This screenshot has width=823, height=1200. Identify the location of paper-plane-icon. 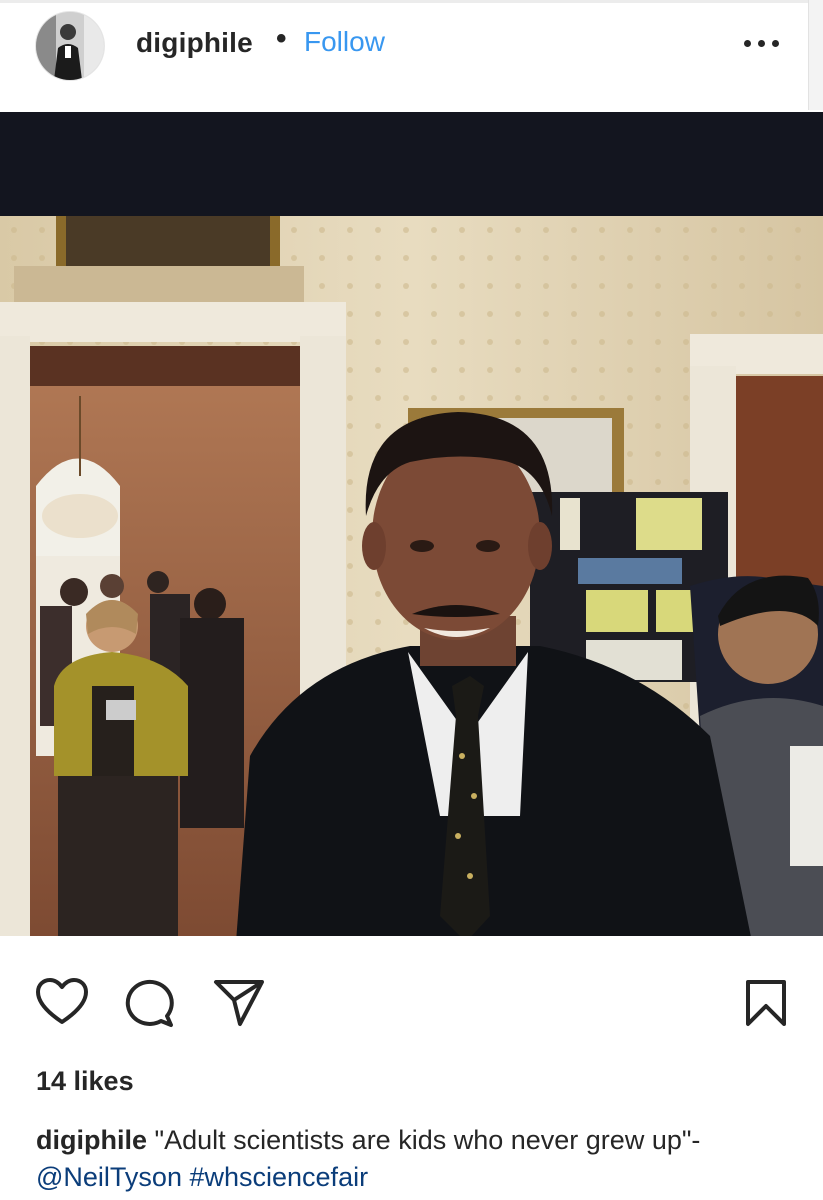
(239, 1003).